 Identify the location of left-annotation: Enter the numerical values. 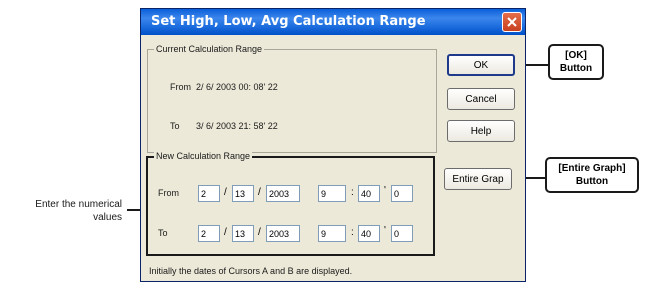
(64, 211).